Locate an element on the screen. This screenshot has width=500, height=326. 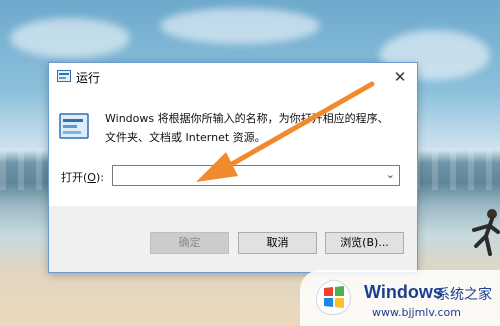
watermark-brand: Windows is located at coordinates (403, 292).